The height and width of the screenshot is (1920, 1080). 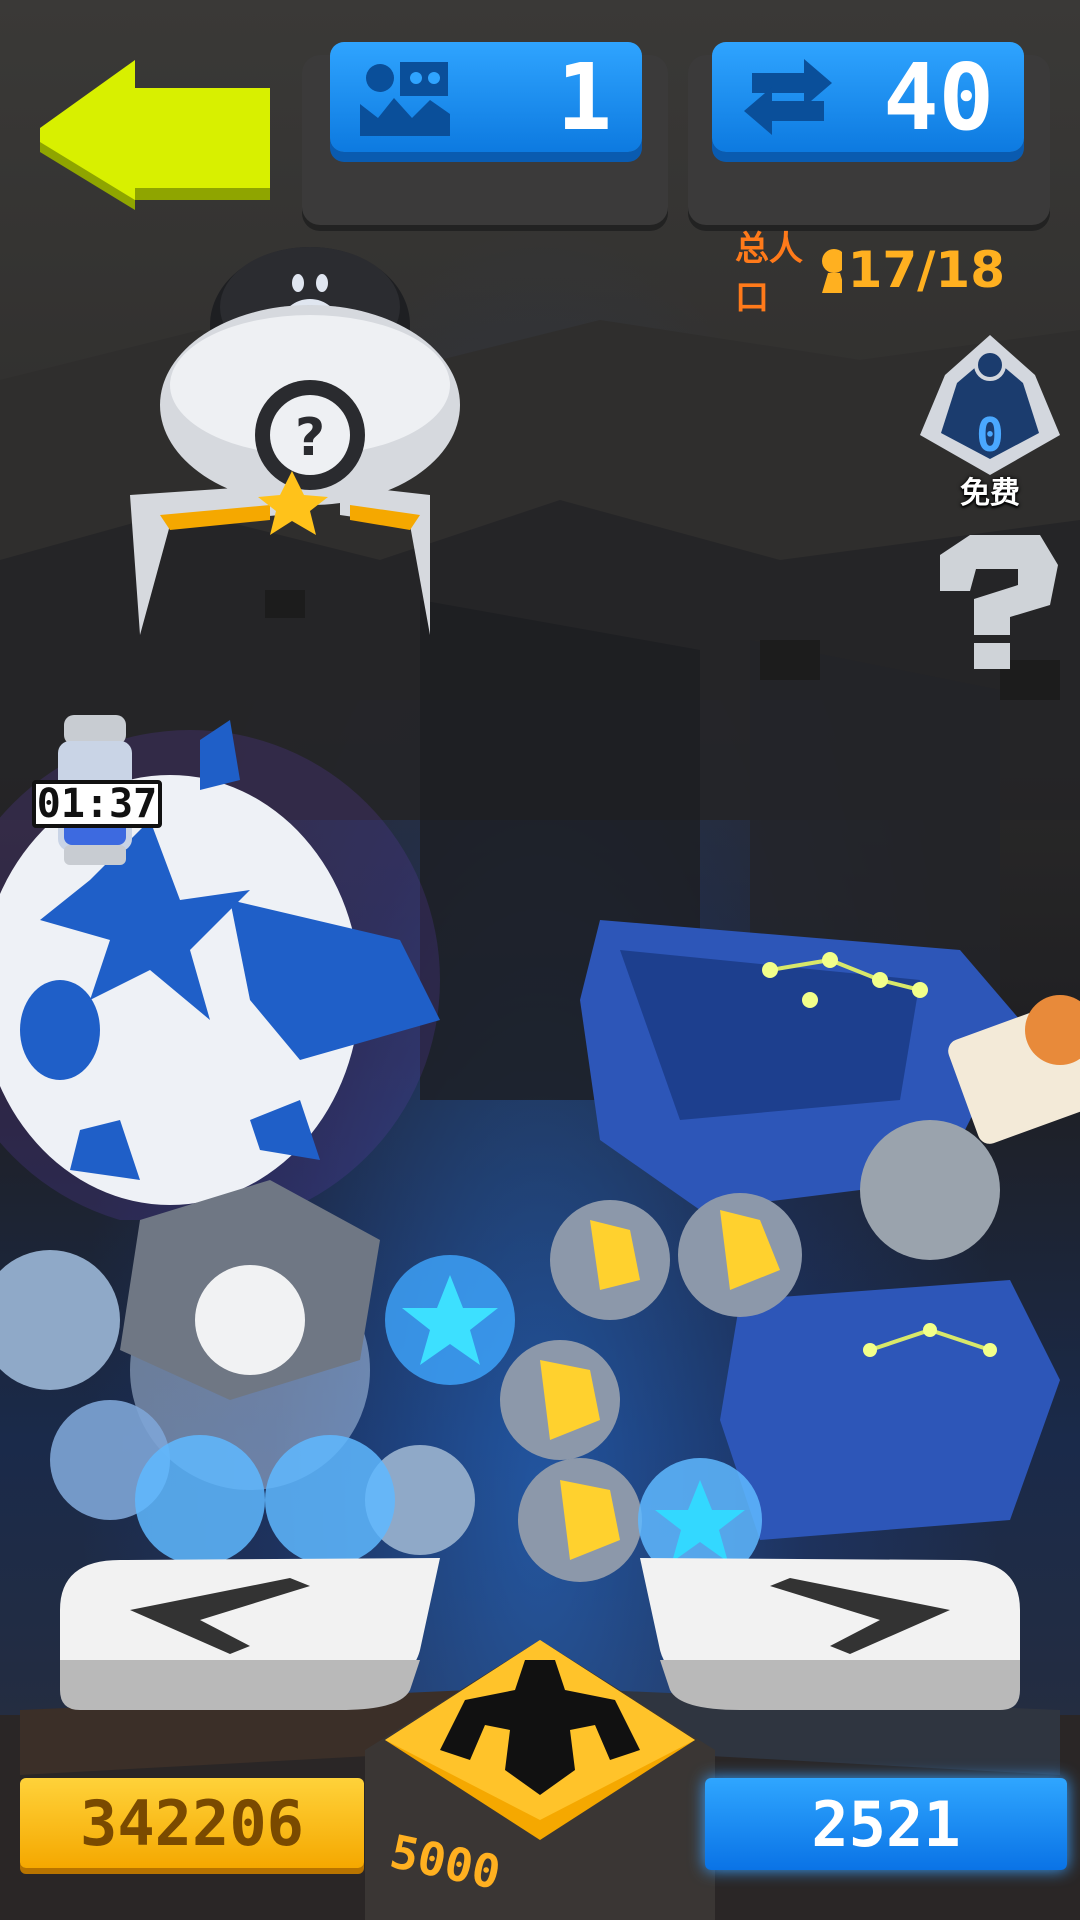 I want to click on population-indicator: 总人口 17/18, so click(x=870, y=273).